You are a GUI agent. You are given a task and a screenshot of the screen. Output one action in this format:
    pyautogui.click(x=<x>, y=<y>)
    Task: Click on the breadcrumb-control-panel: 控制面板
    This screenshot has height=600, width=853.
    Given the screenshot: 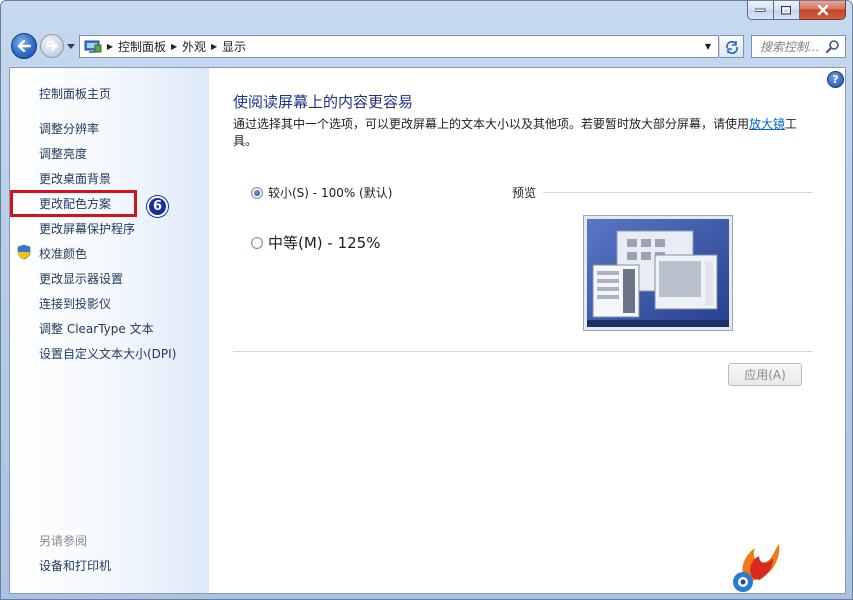 What is the action you would take?
    pyautogui.click(x=142, y=46)
    